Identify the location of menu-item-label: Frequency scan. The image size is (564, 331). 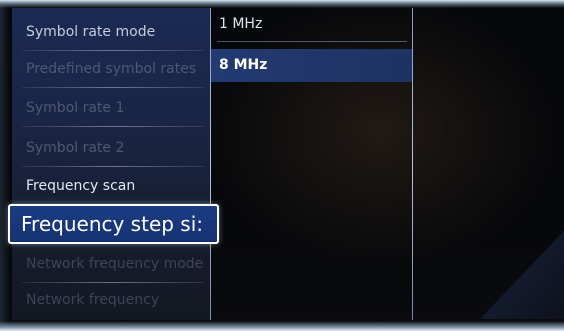
(81, 186).